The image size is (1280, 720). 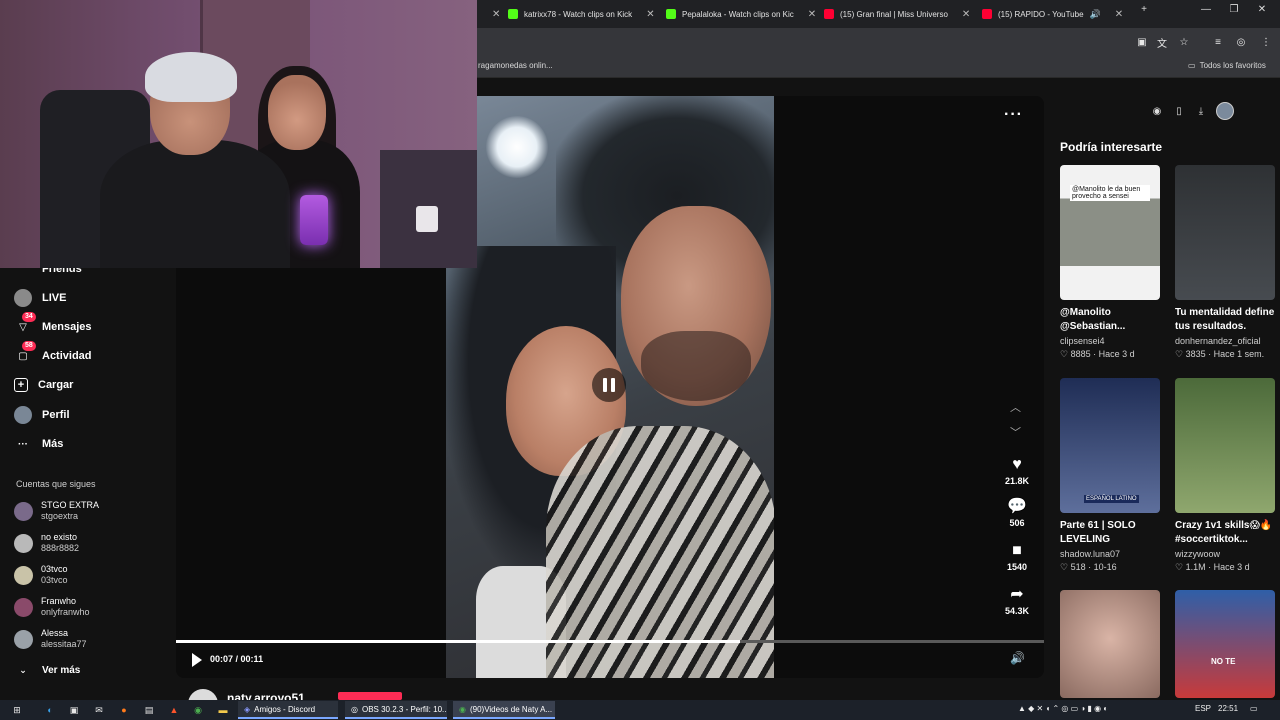 I want to click on mail-icon: ✉, so click(x=99, y=710).